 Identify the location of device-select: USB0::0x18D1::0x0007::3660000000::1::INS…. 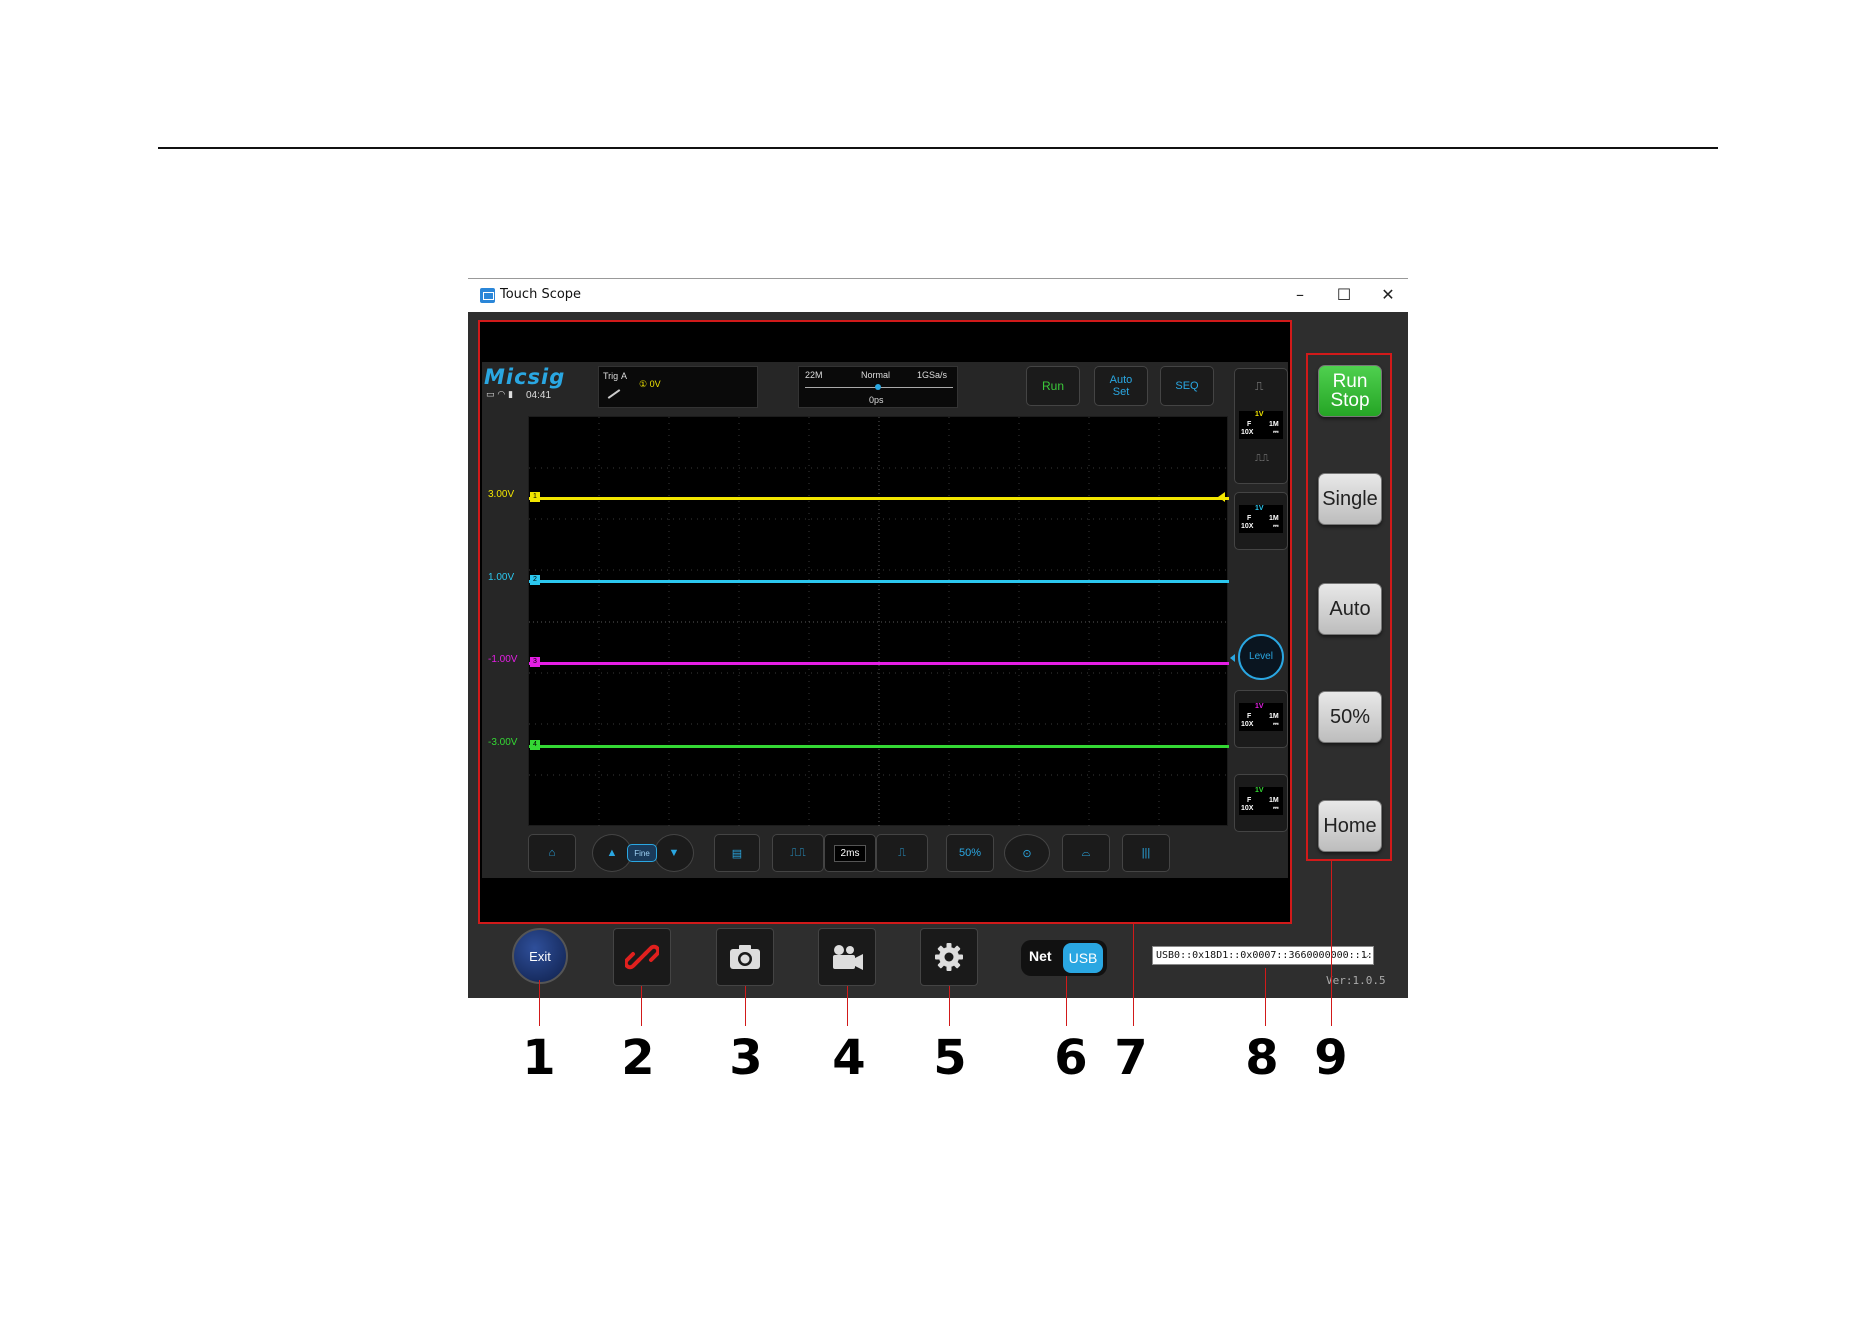
(1263, 955).